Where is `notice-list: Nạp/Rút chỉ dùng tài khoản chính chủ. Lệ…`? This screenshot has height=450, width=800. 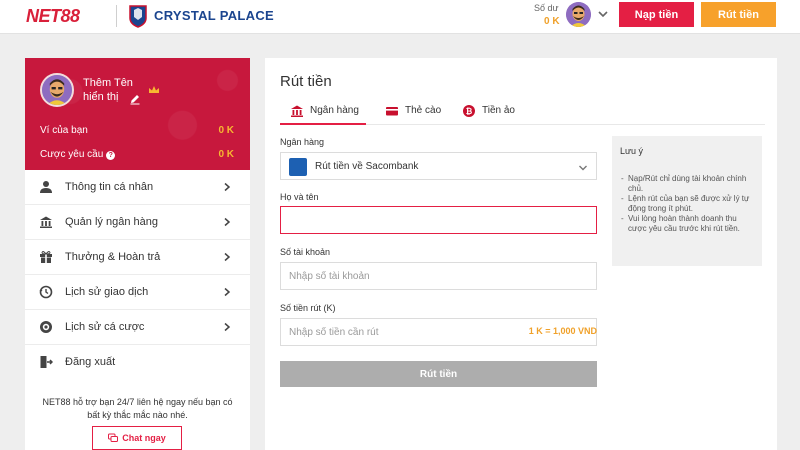 notice-list: Nạp/Rút chỉ dùng tài khoản chính chủ. Lệ… is located at coordinates (687, 204).